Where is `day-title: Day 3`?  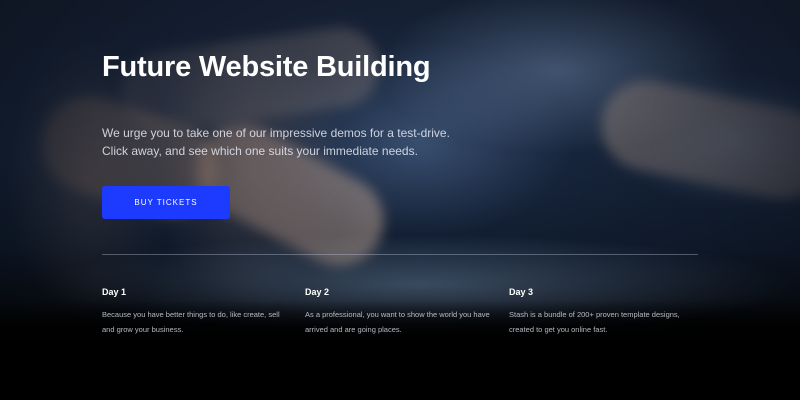 day-title: Day 3 is located at coordinates (521, 292).